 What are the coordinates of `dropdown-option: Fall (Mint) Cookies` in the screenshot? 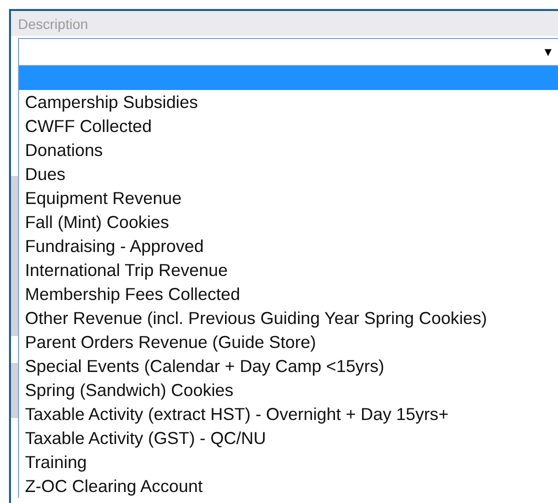 It's located at (288, 222).